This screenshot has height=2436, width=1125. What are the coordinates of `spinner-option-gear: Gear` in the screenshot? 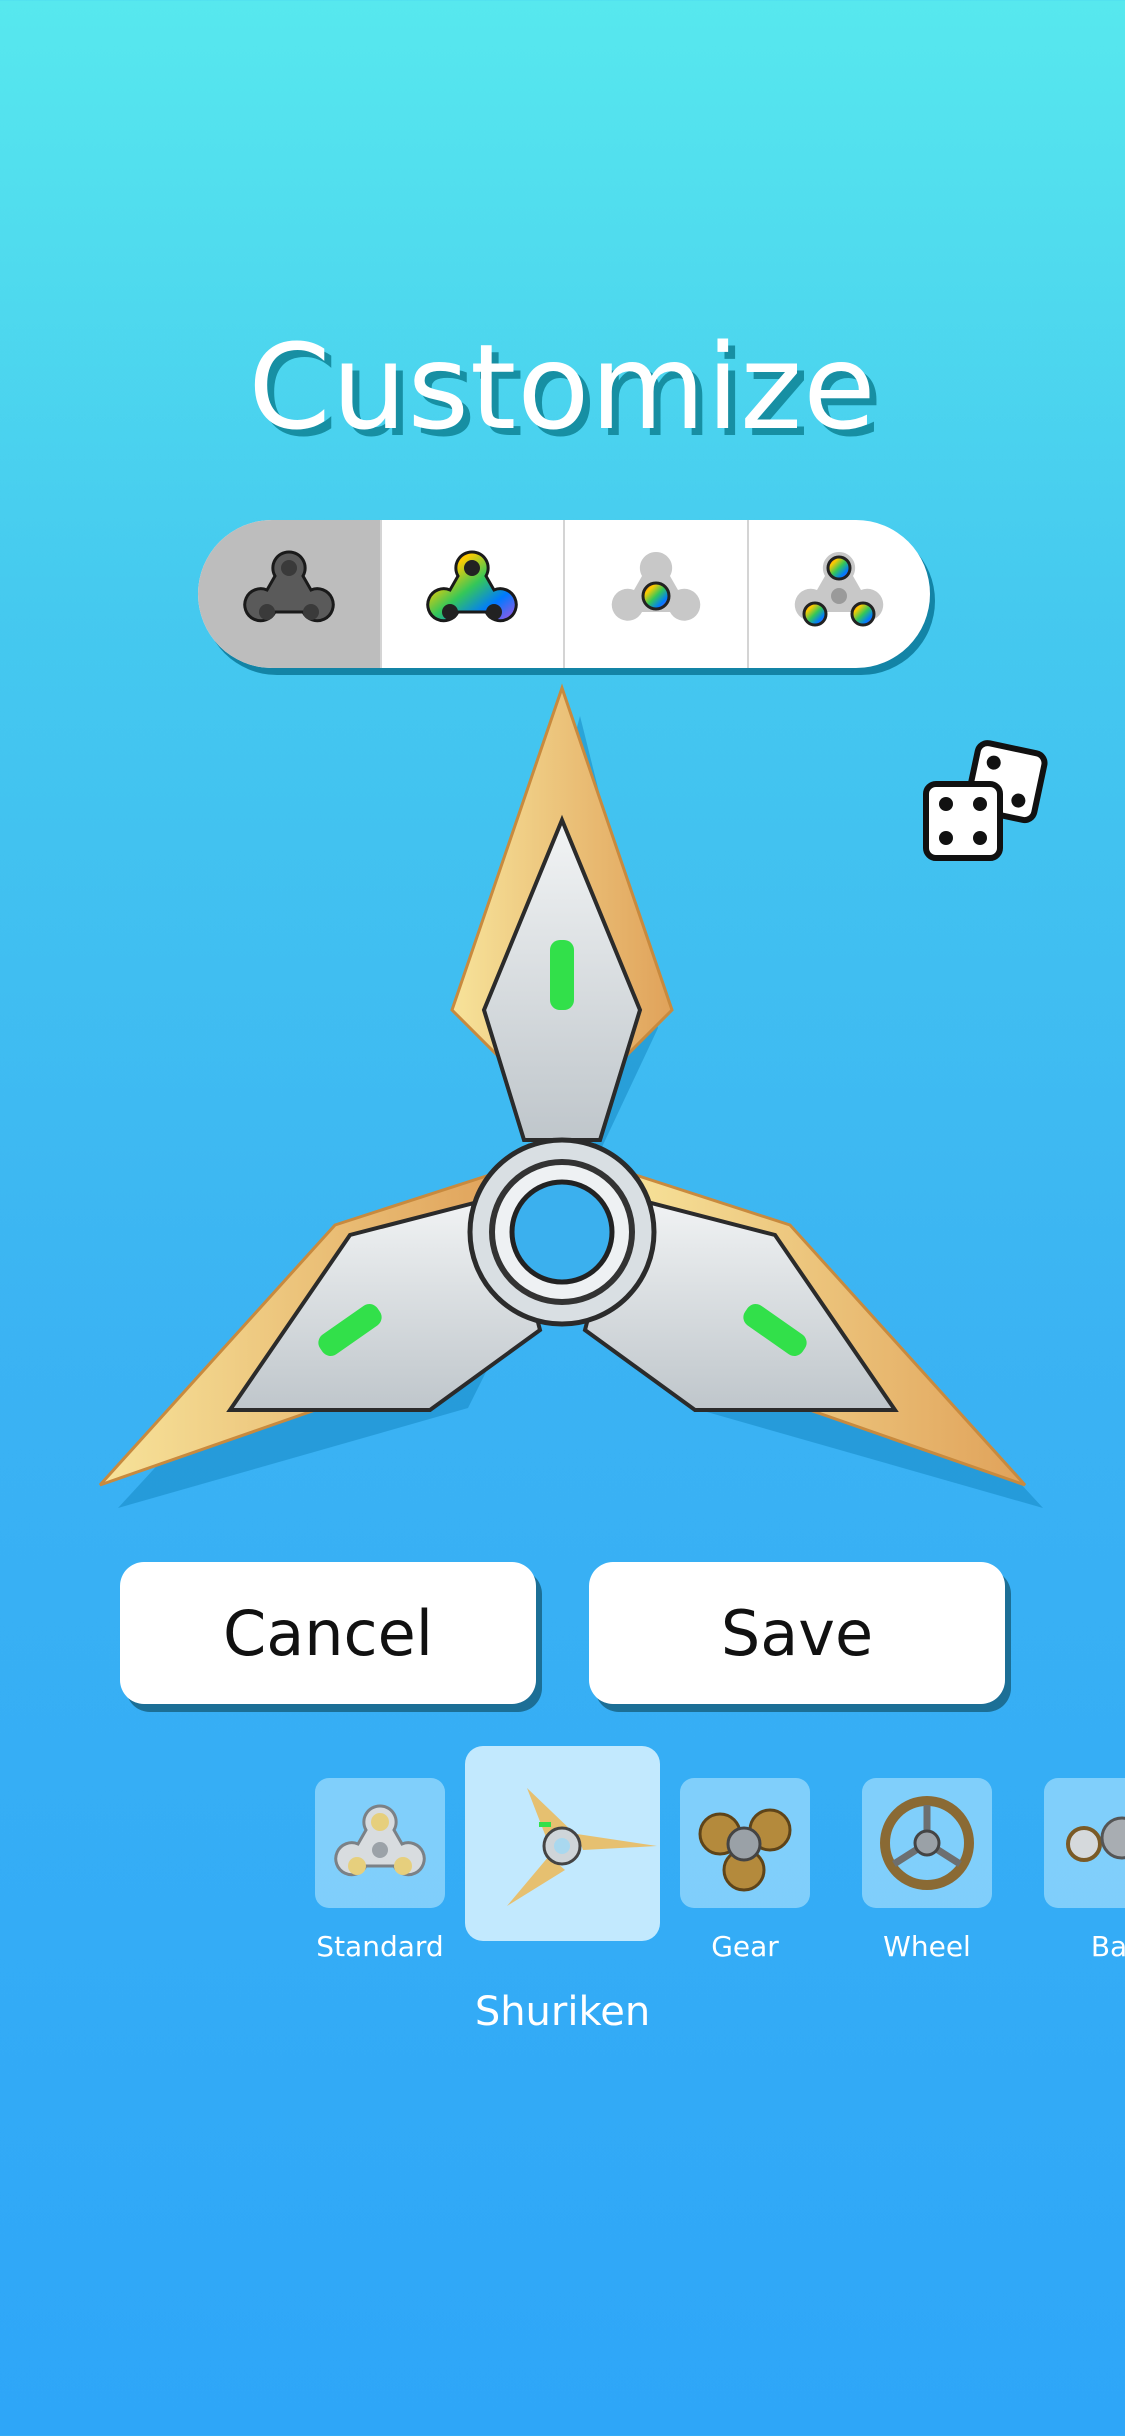 It's located at (745, 1870).